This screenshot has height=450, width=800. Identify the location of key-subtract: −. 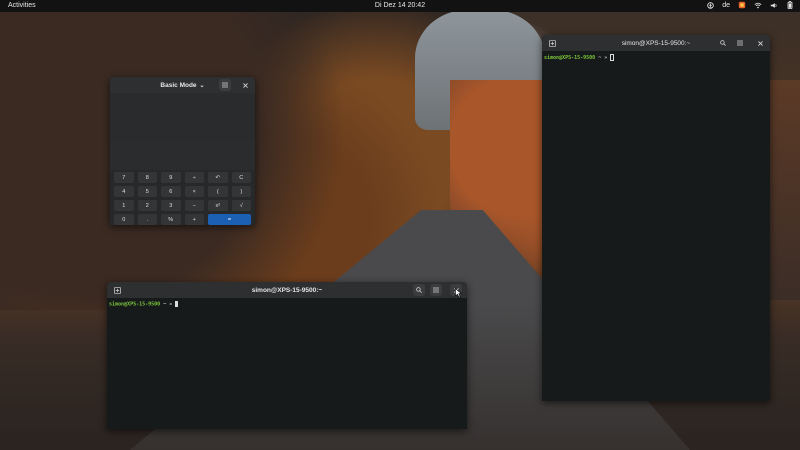
(194, 205).